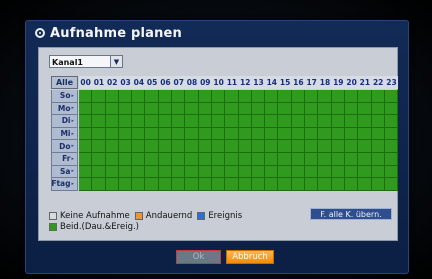 This screenshot has width=432, height=279. I want to click on hour-header-cell: 01, so click(99, 82).